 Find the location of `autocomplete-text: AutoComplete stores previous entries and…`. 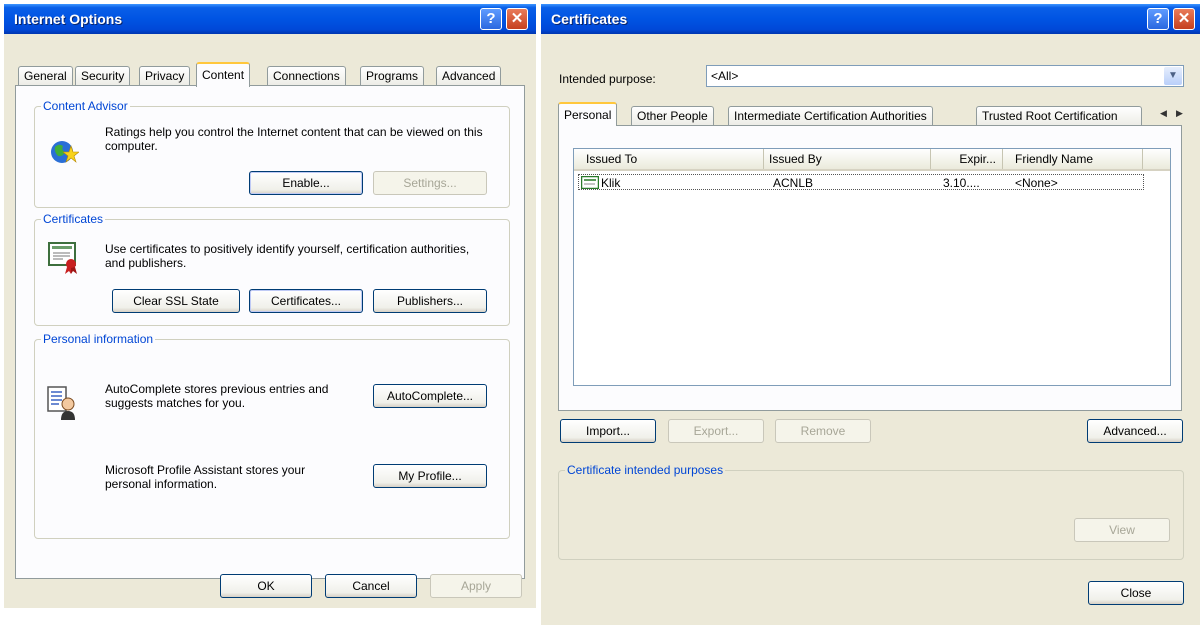

autocomplete-text: AutoComplete stores previous entries and… is located at coordinates (217, 396).